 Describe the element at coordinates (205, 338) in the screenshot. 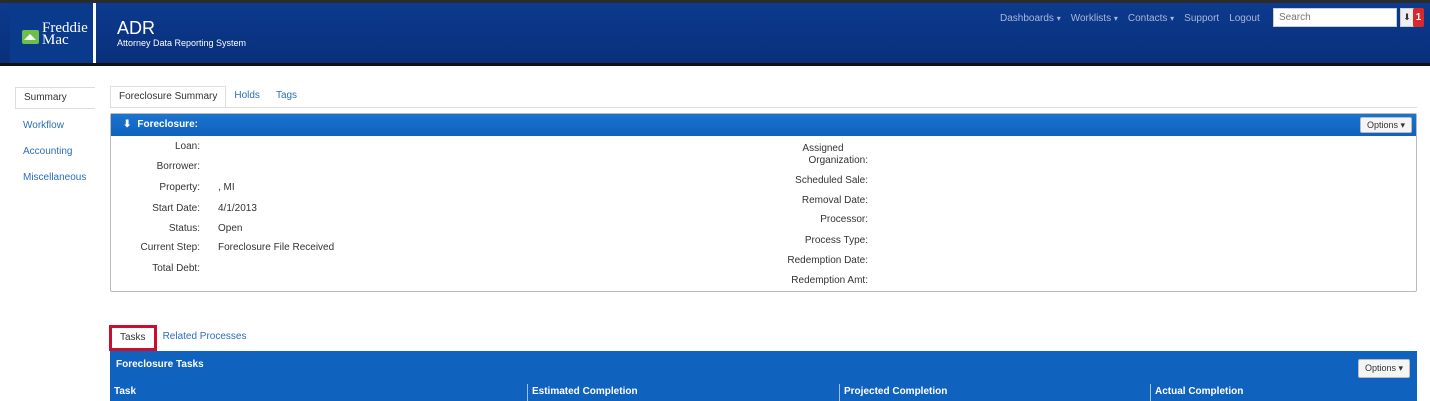

I see `tab-related-processes: Related Processes` at that location.